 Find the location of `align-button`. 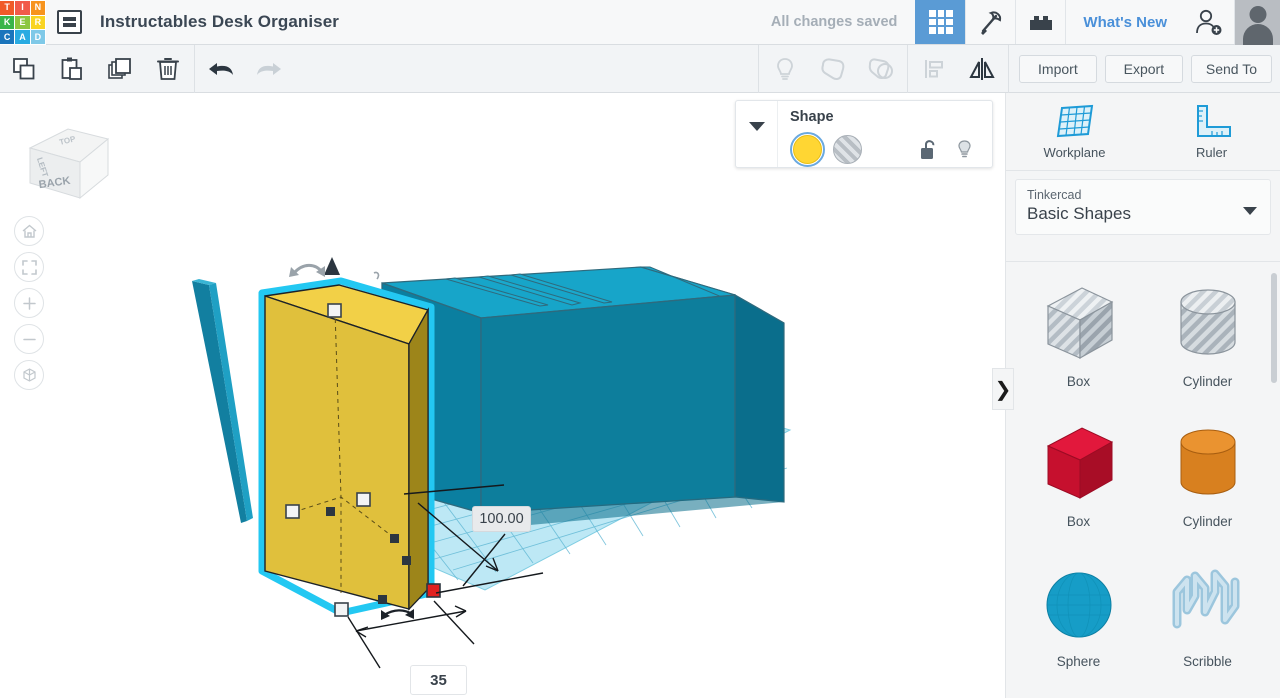

align-button is located at coordinates (934, 69).